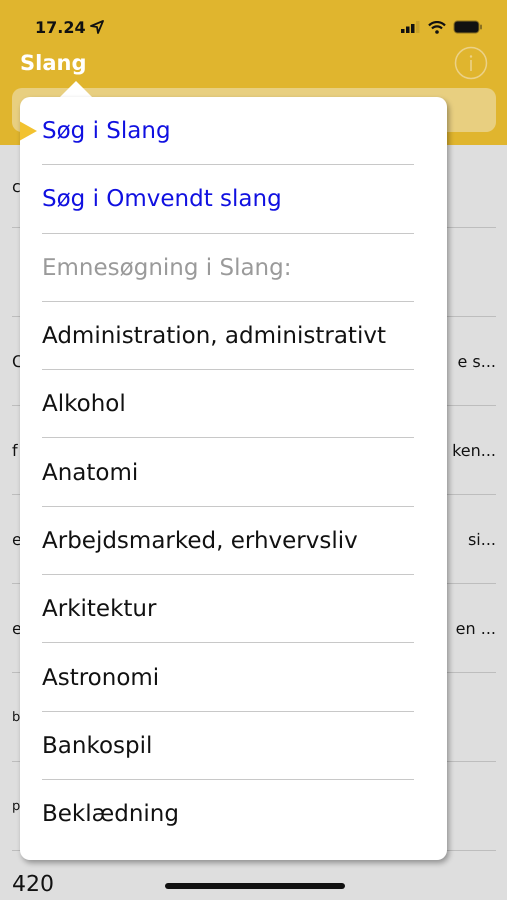 This screenshot has height=900, width=507. Describe the element at coordinates (53, 63) in the screenshot. I see `app-title: Slang` at that location.